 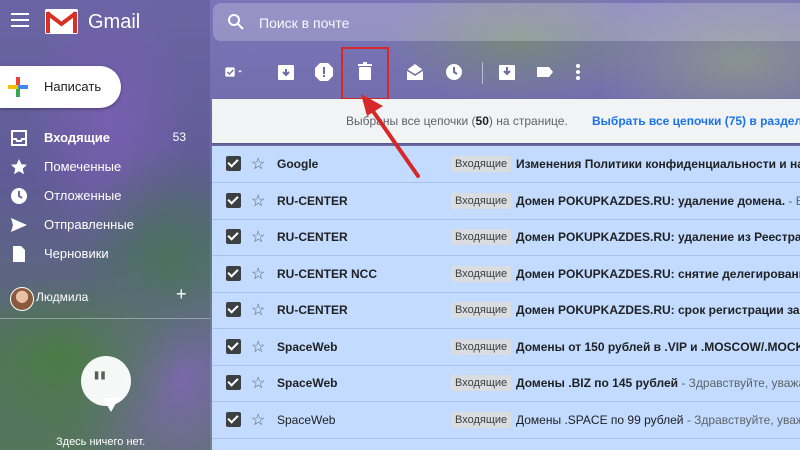 What do you see at coordinates (545, 72) in the screenshot?
I see `label-icon` at bounding box center [545, 72].